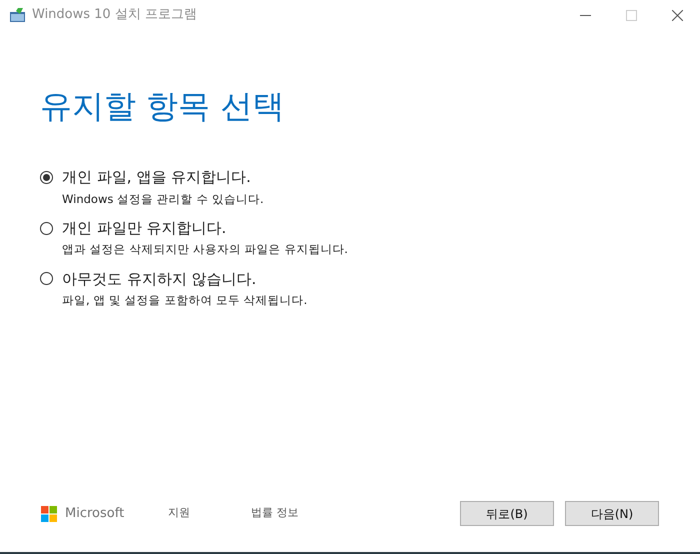  I want to click on minimize-icon, so click(585, 15).